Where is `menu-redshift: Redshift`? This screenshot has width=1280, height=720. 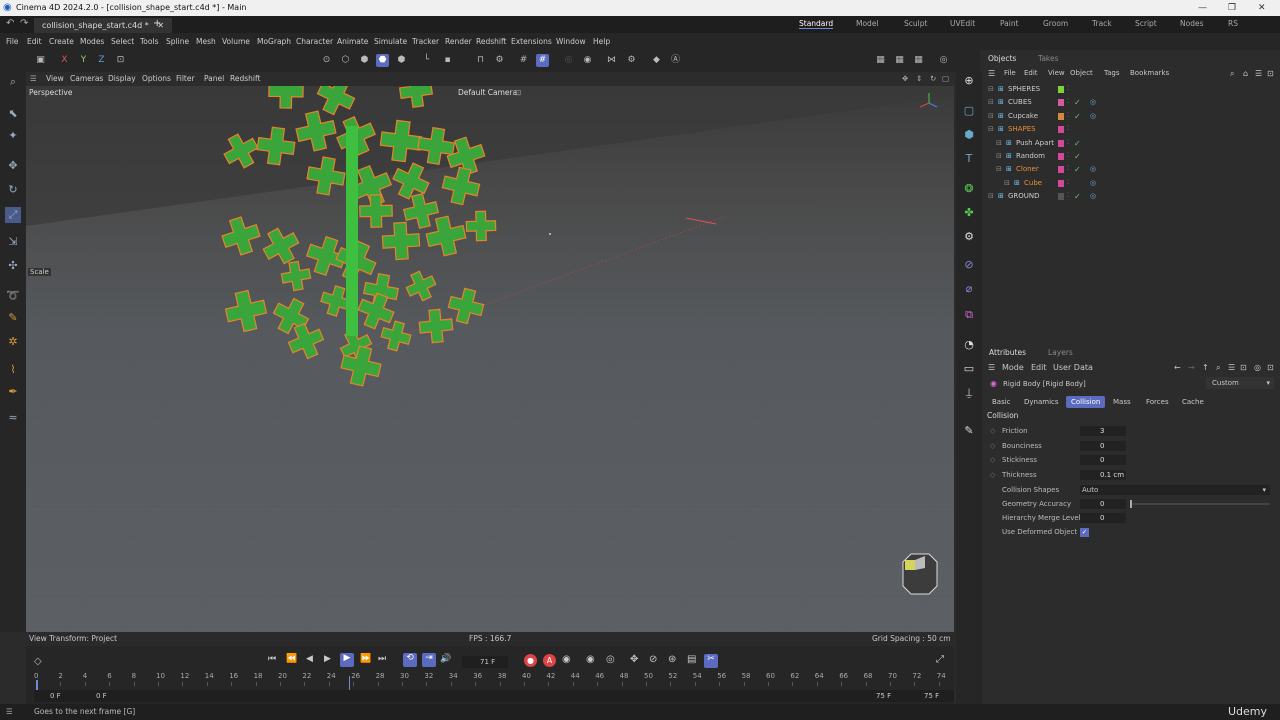 menu-redshift: Redshift is located at coordinates (491, 41).